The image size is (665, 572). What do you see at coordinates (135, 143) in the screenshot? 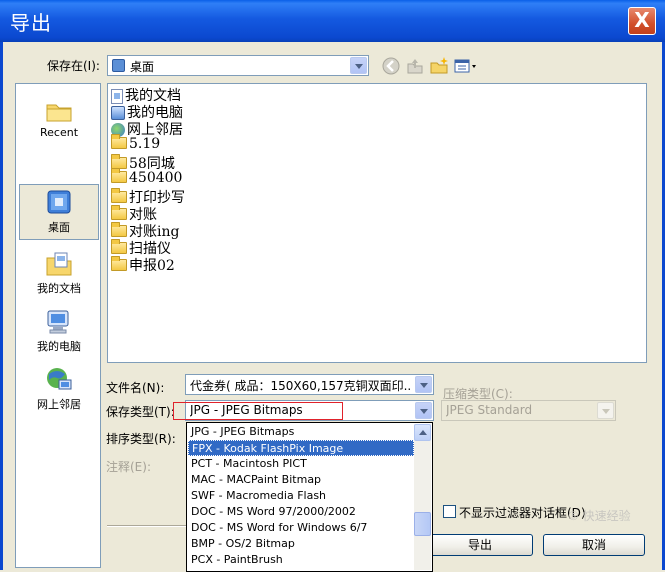
I see `list-item: 5.19` at bounding box center [135, 143].